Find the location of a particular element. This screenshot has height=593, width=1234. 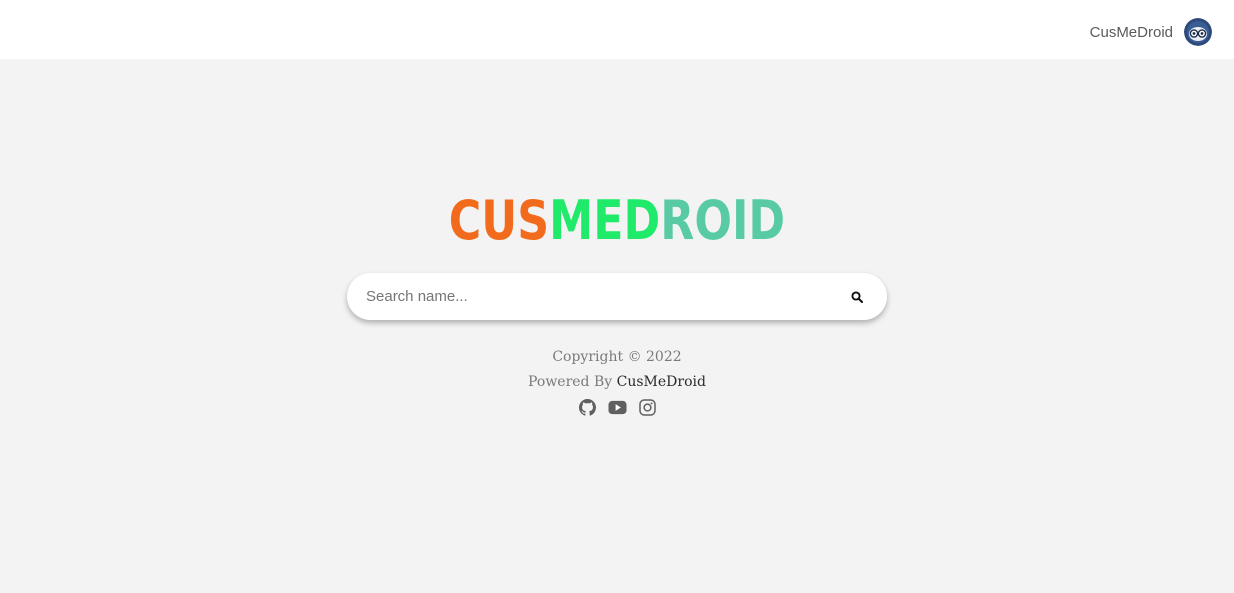

footer: Copyright © 2022 Powered By CusMeDroid is located at coordinates (617, 381).